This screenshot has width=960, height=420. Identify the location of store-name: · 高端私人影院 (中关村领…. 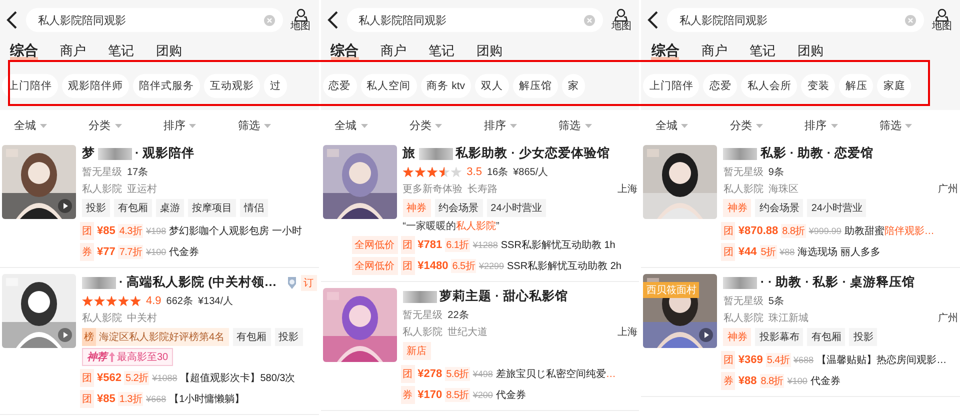
(198, 282).